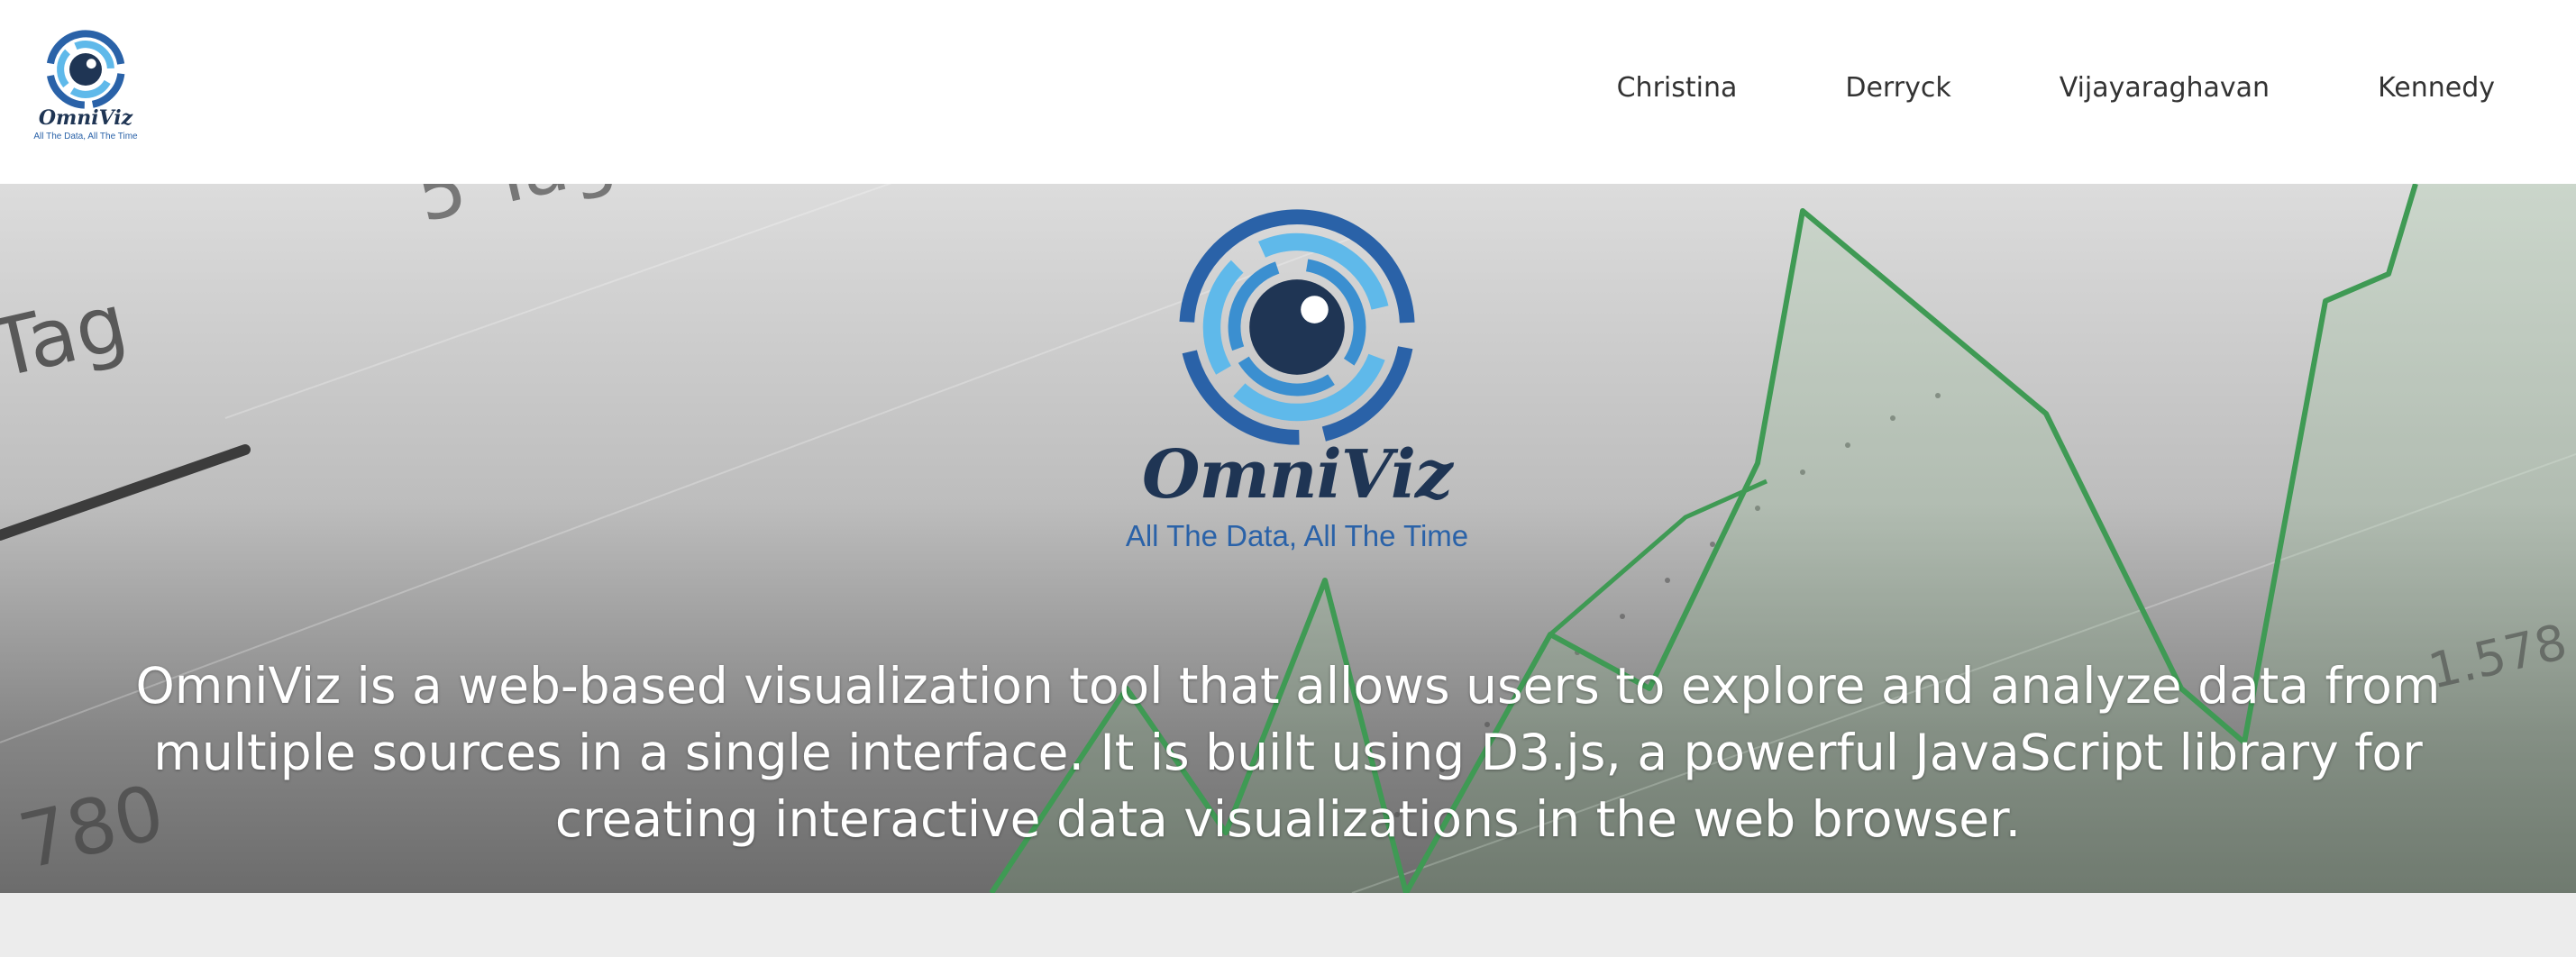 The height and width of the screenshot is (957, 2576). I want to click on bg-label-5-tag: 5 Tag, so click(515, 211).